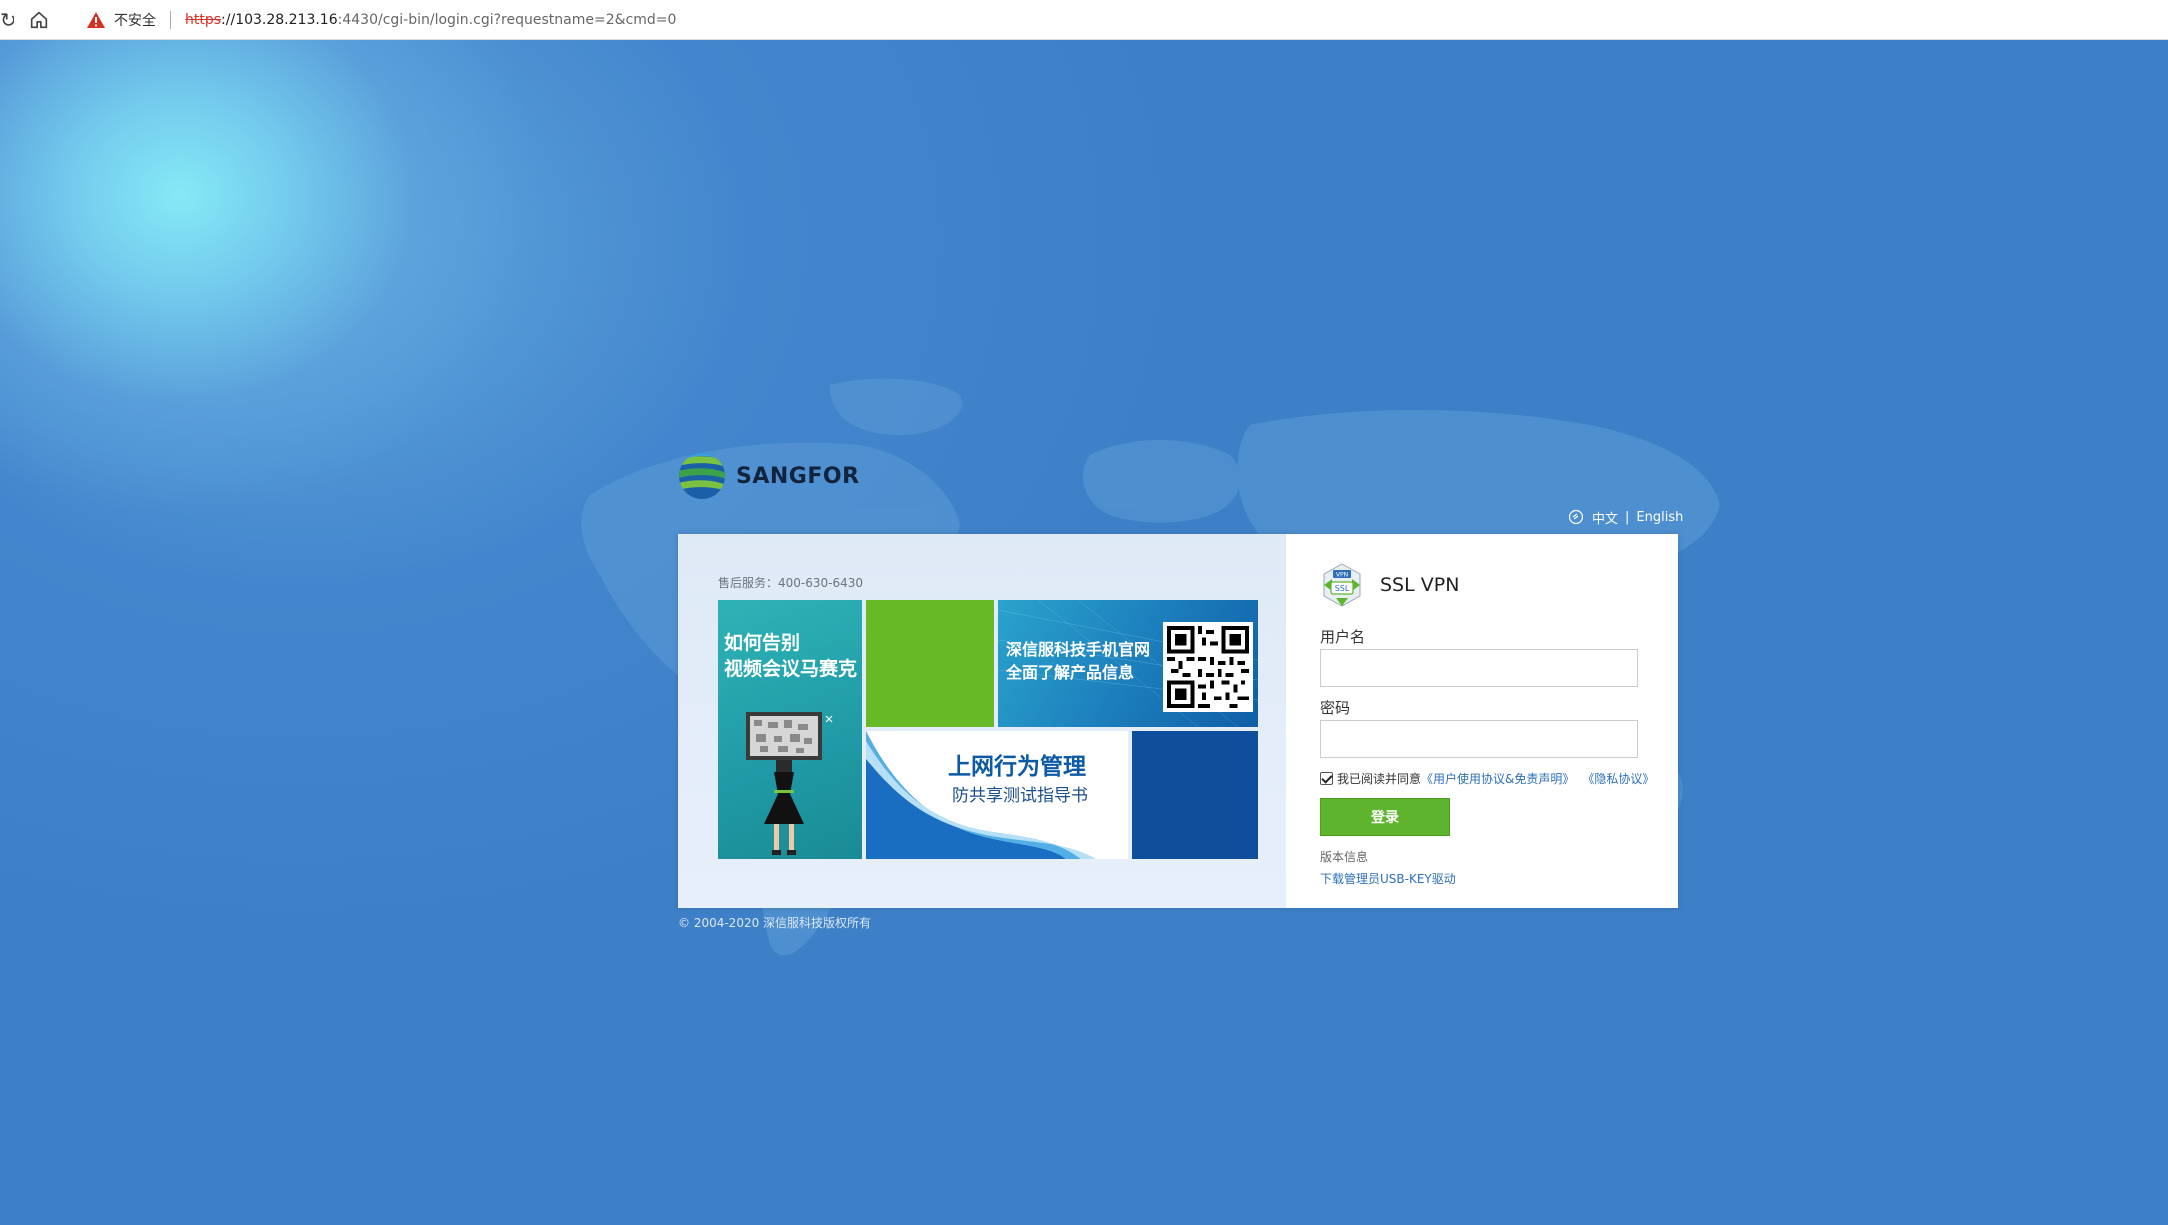 The image size is (2168, 1225). What do you see at coordinates (1497, 778) in the screenshot?
I see `user-agreement-link: 《用户使用协议&免责声明》` at bounding box center [1497, 778].